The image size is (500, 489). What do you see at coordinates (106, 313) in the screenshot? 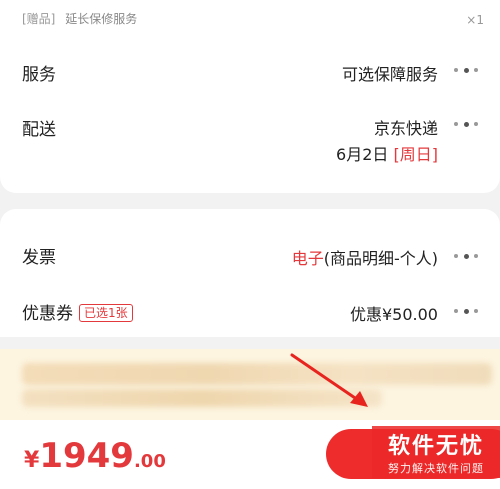
I see `coupon-selected-badge: 已选1张` at bounding box center [106, 313].